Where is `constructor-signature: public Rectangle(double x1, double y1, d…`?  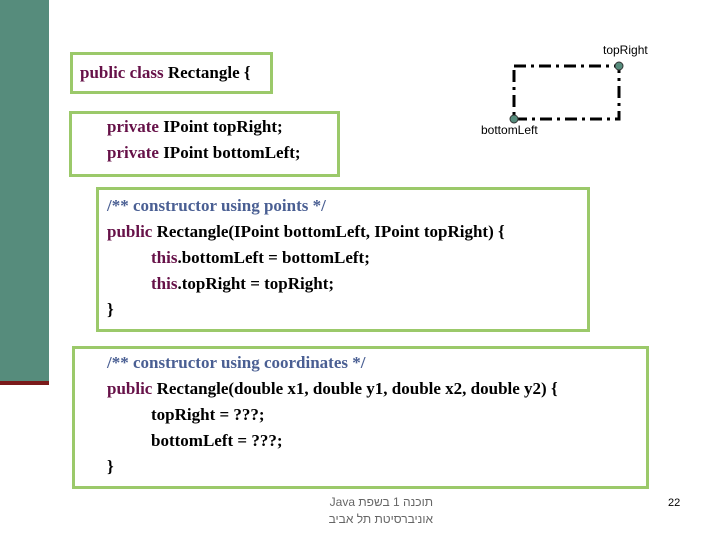 constructor-signature: public Rectangle(double x1, double y1, d… is located at coordinates (332, 389).